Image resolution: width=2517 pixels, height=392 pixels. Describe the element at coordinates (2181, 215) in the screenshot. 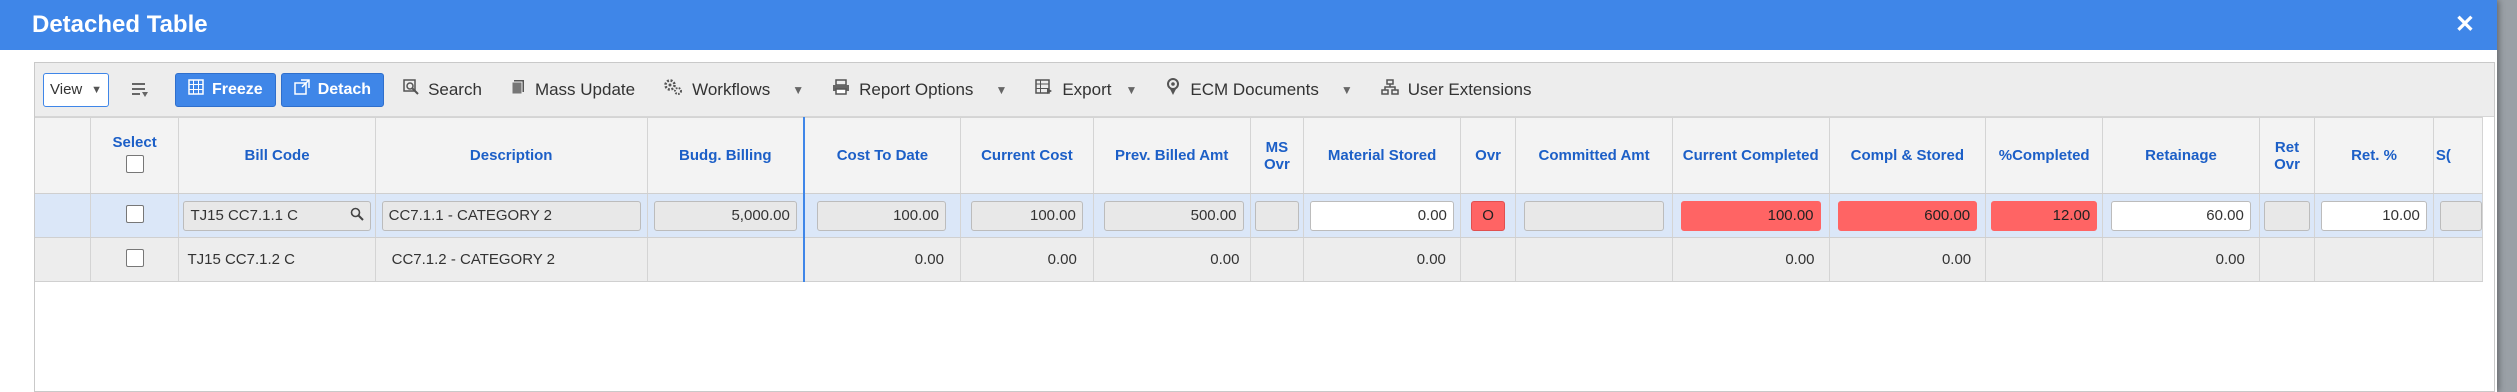

I see `retainage-field: 60.00` at that location.